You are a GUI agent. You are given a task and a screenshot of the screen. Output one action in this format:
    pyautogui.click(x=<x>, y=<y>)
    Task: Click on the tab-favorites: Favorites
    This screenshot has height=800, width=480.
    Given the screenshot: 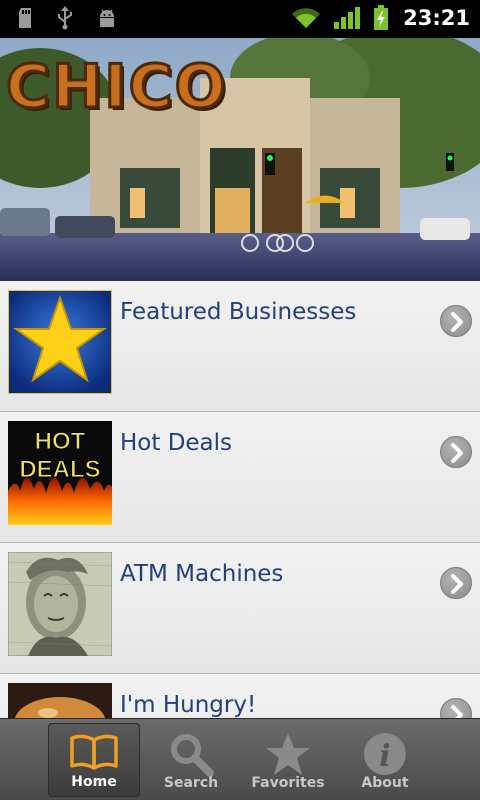 What is the action you would take?
    pyautogui.click(x=288, y=760)
    